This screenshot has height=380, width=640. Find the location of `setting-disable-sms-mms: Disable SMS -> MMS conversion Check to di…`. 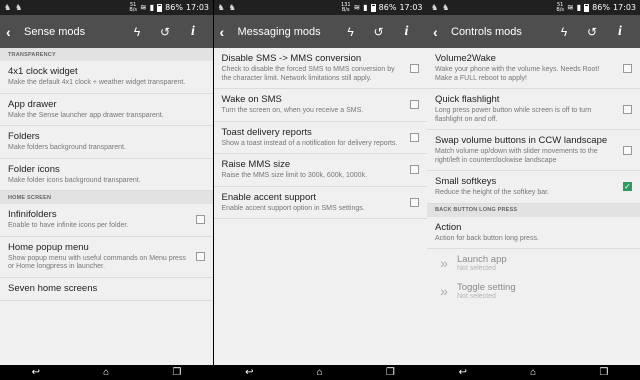

setting-disable-sms-mms: Disable SMS -> MMS conversion Check to di… is located at coordinates (320, 68).